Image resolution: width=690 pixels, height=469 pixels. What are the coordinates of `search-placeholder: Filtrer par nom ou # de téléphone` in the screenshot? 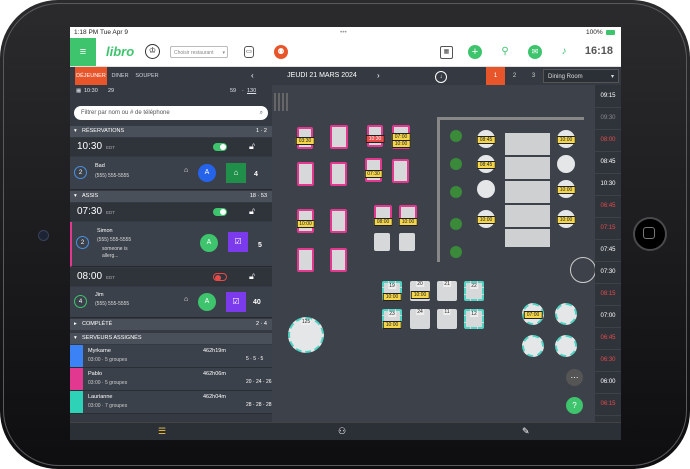 It's located at (125, 113).